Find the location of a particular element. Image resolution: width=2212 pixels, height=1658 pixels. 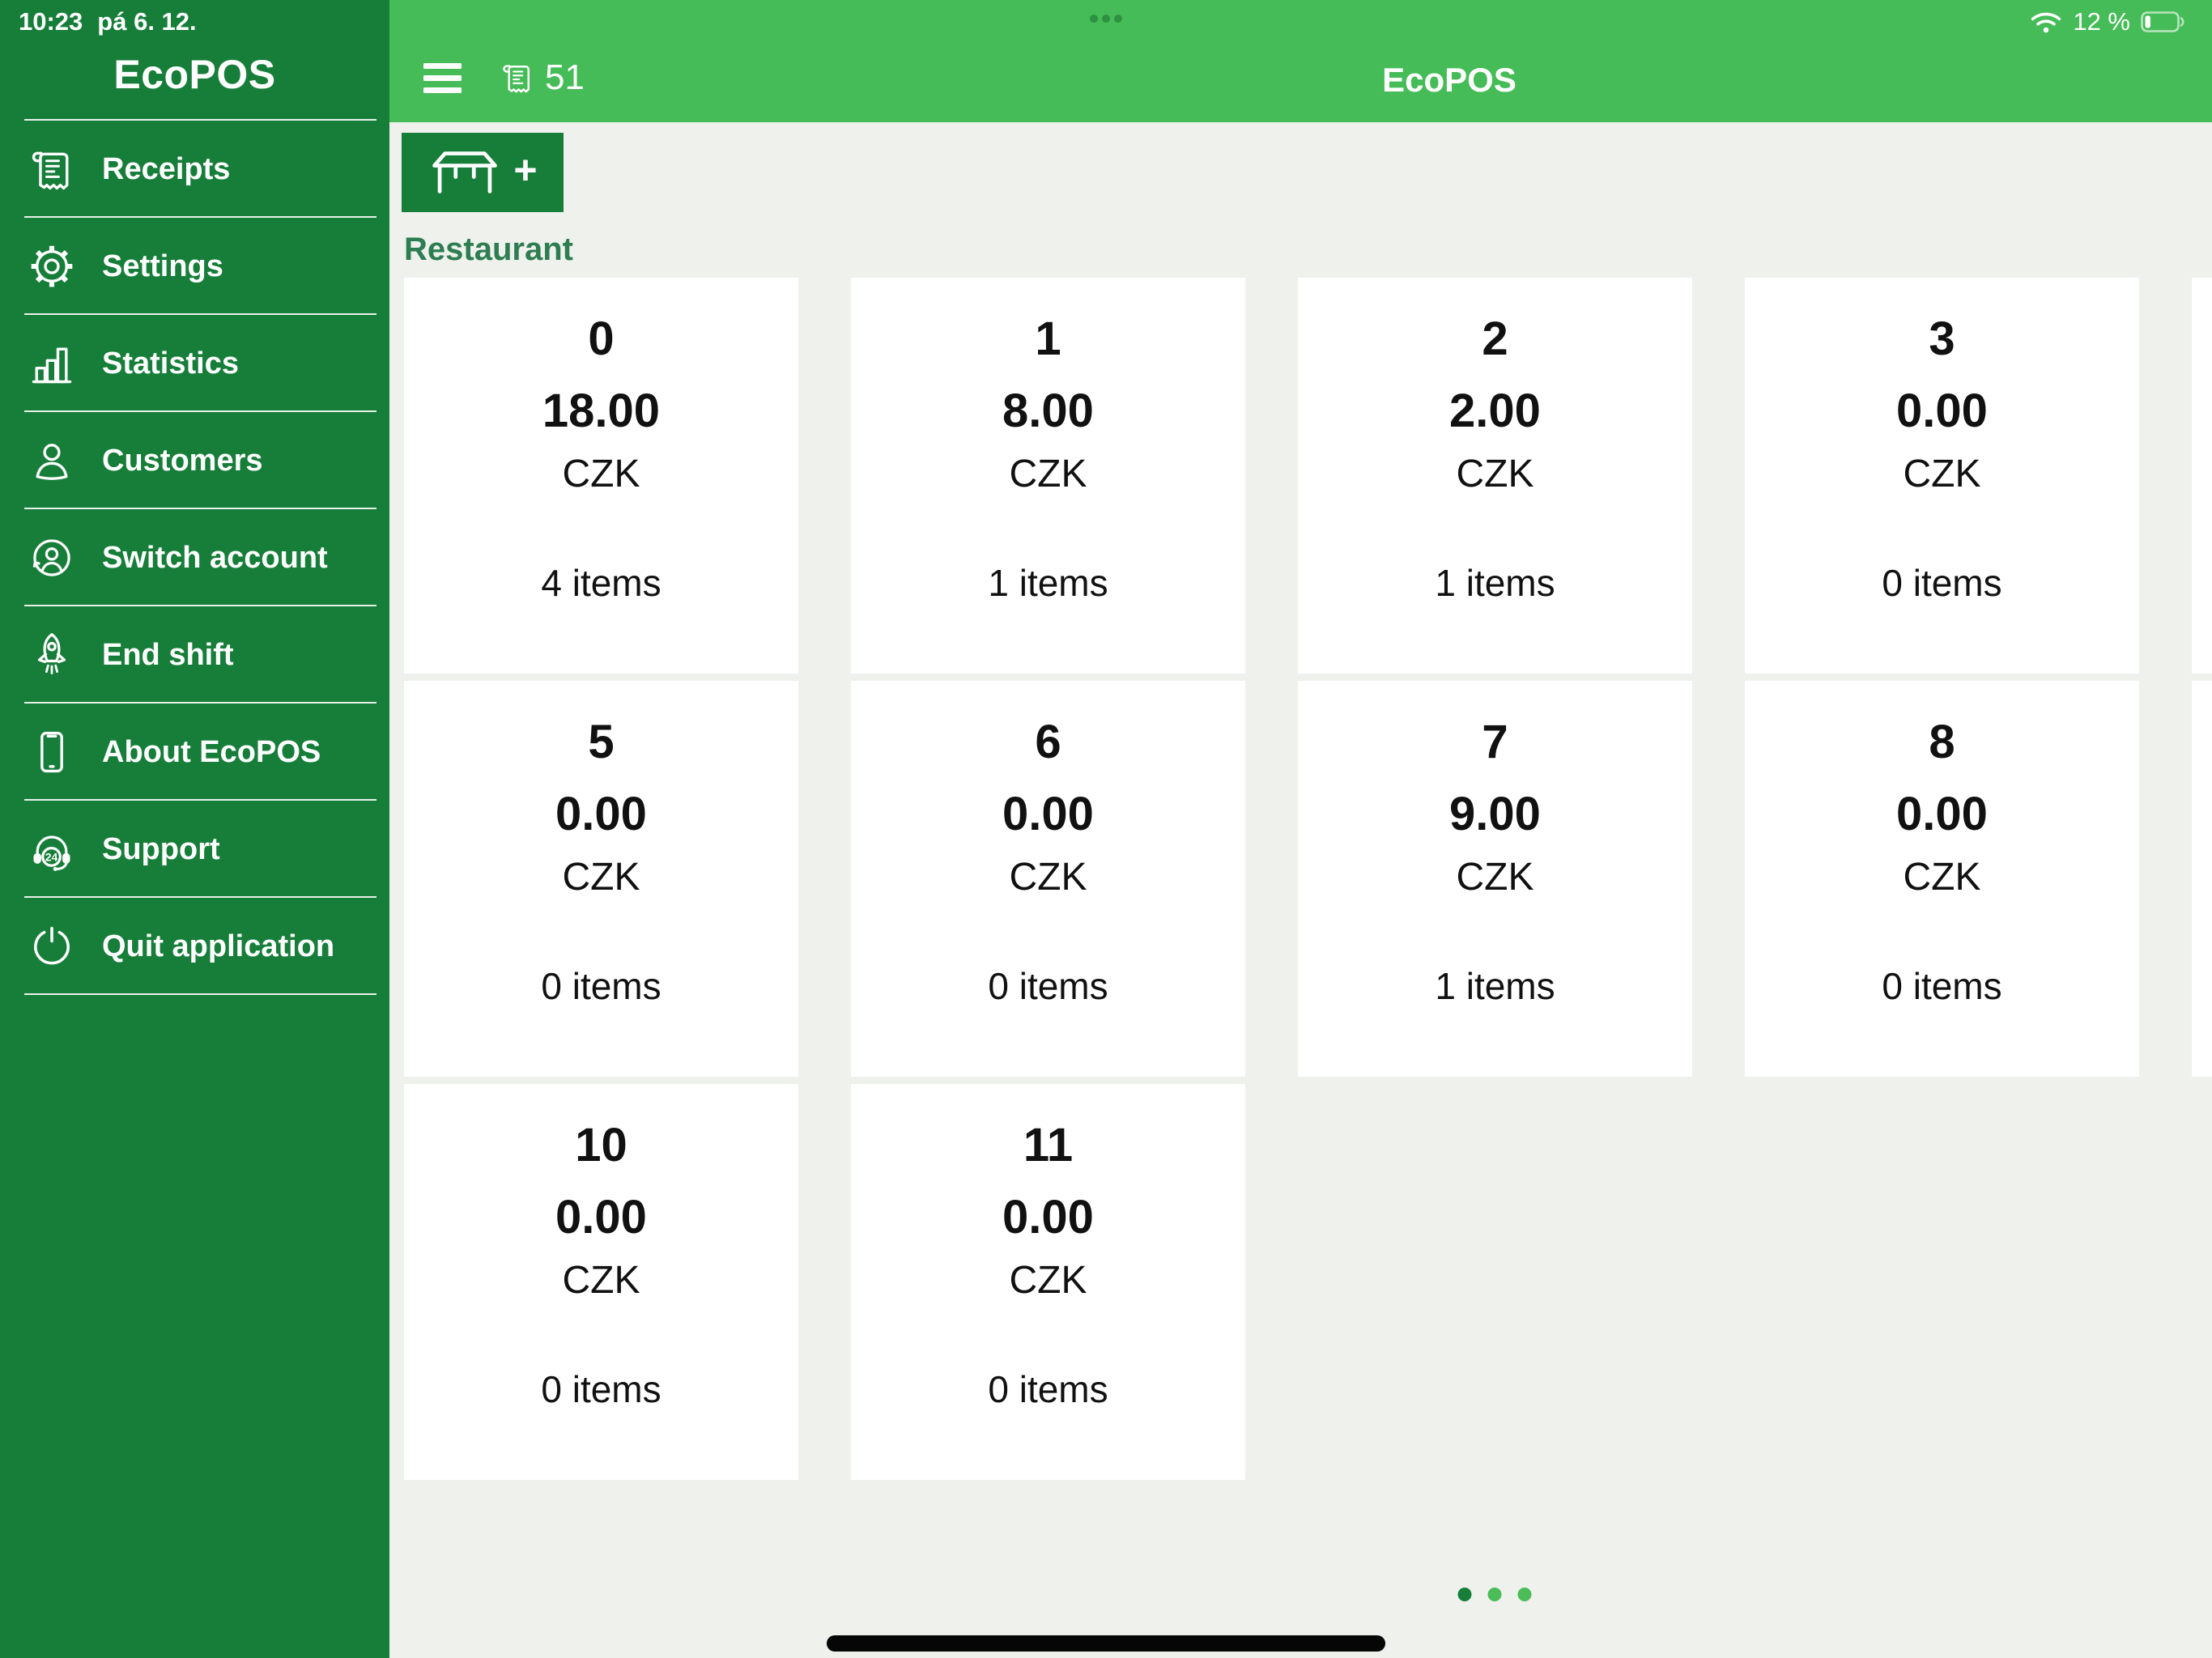

table-card-0: 0 18.00 CZK 4 items is located at coordinates (601, 476).